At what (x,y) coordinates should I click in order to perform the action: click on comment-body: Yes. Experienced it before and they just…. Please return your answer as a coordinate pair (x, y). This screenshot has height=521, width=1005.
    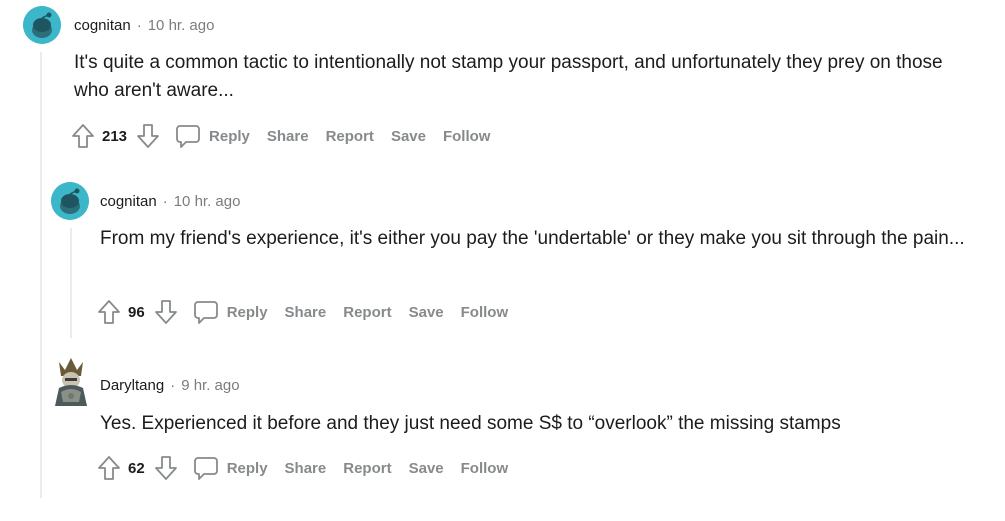
    Looking at the image, I should click on (470, 423).